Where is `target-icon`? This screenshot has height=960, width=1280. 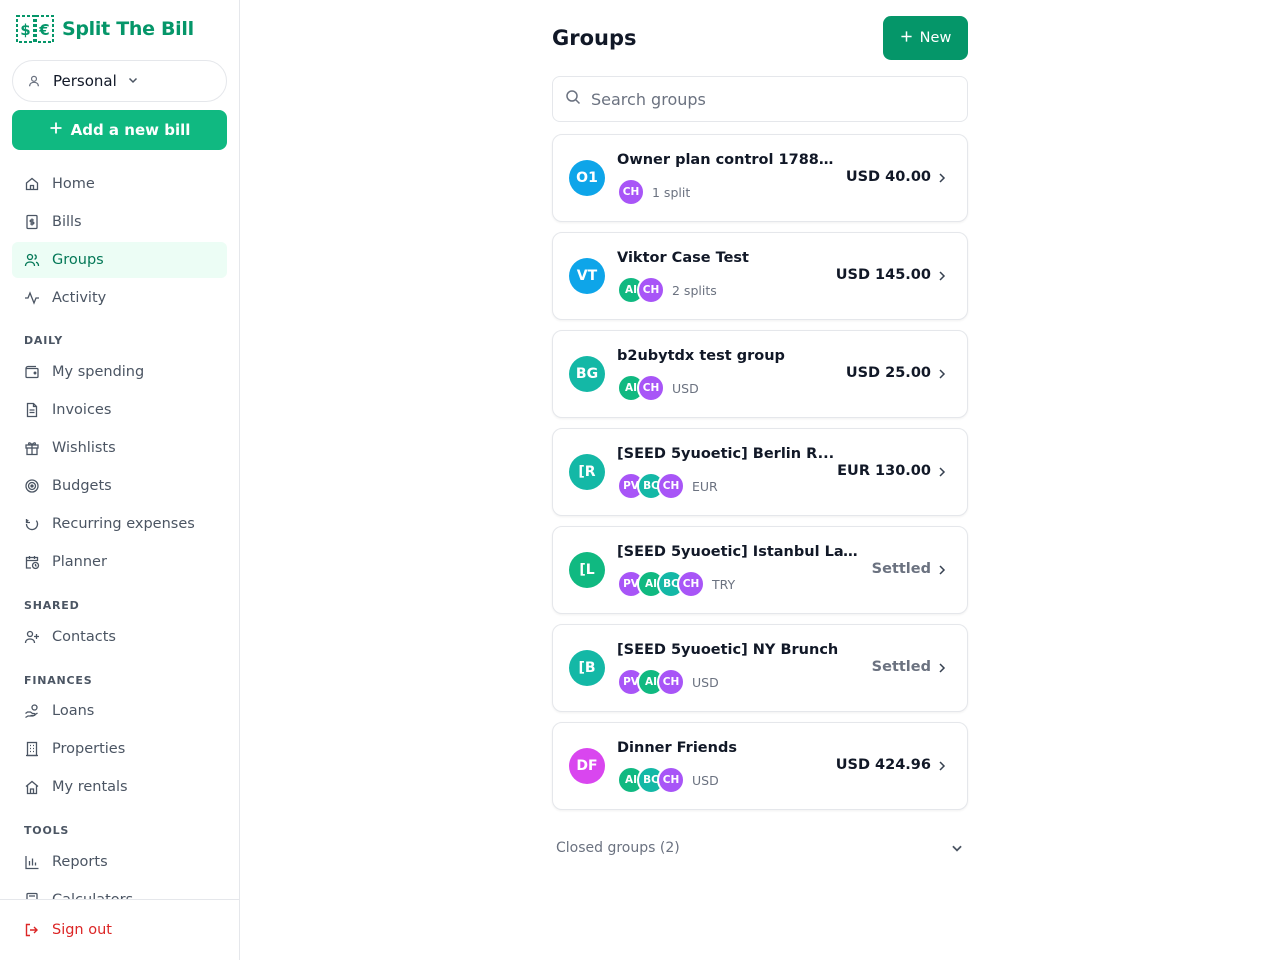
target-icon is located at coordinates (32, 486).